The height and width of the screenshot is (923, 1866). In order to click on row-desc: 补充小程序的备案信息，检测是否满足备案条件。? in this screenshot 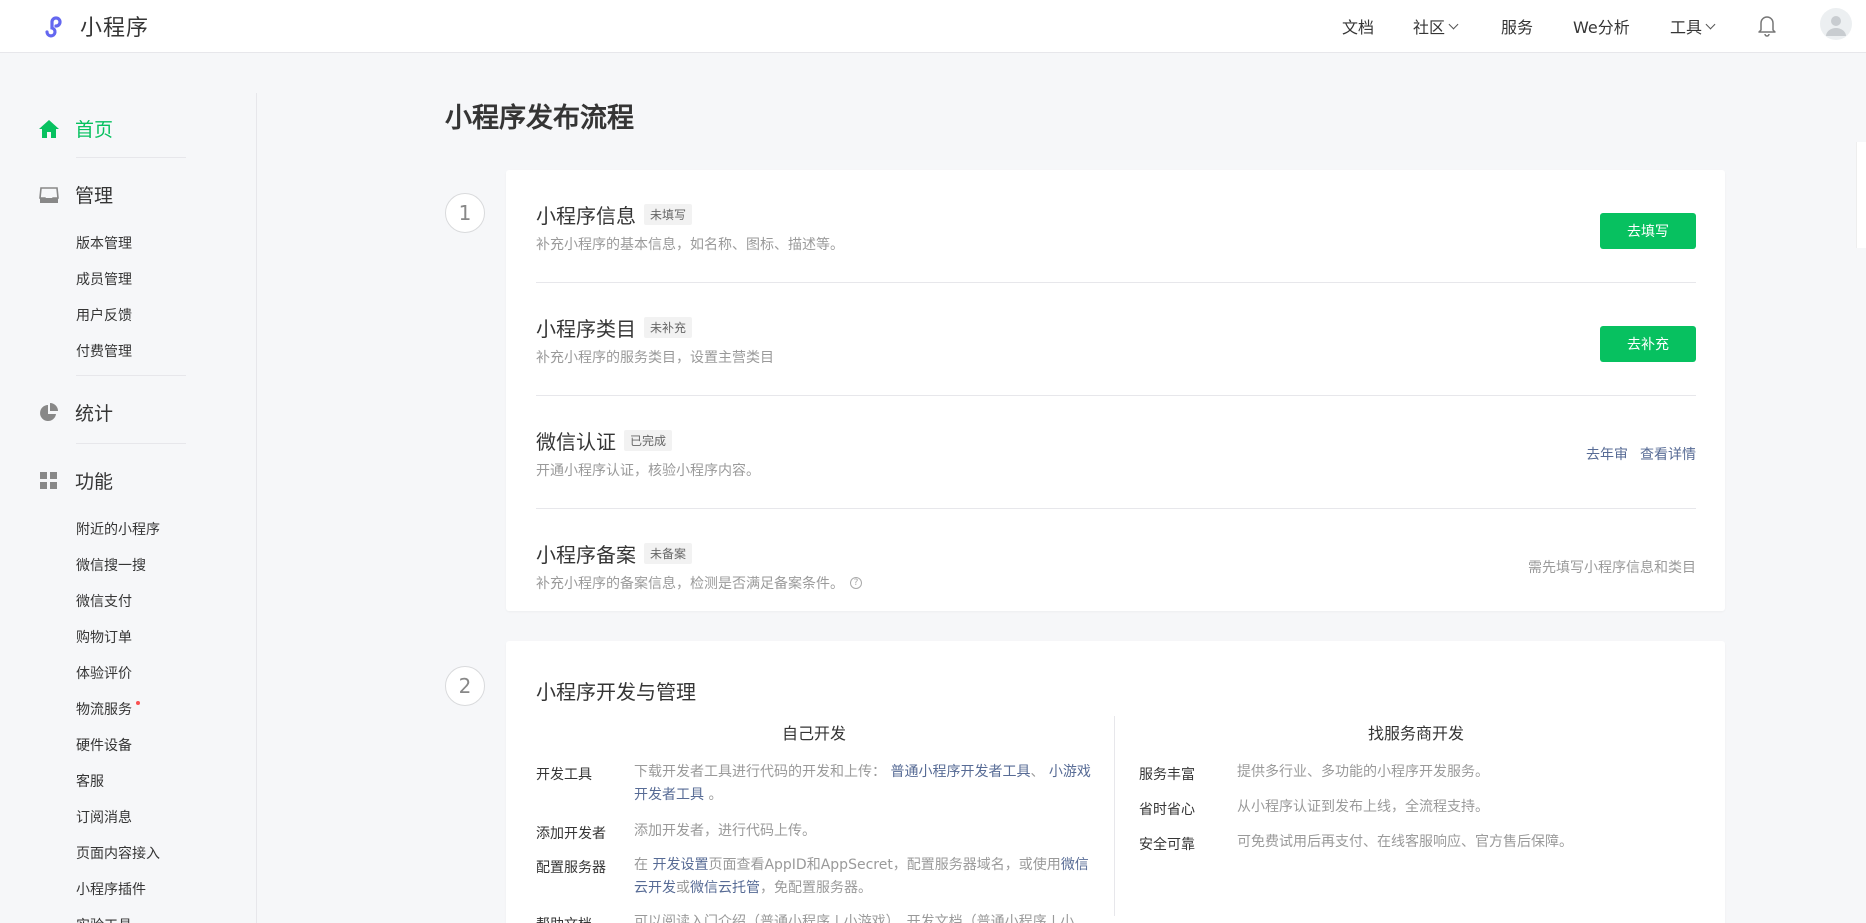, I will do `click(699, 583)`.